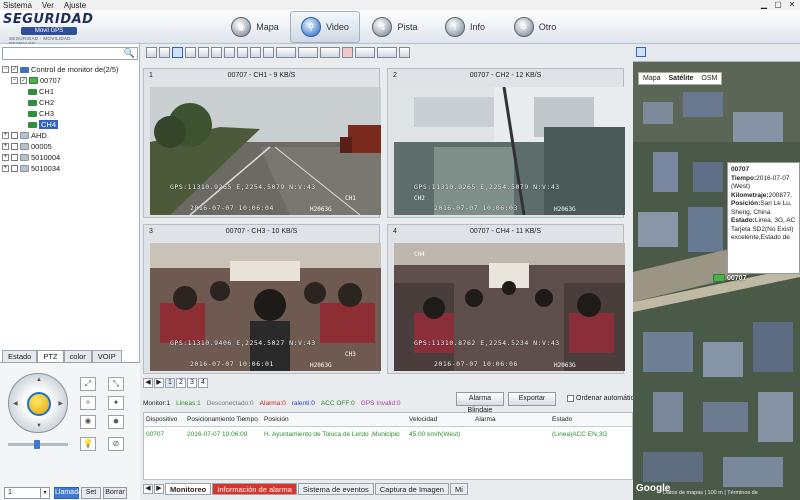 Image resolution: width=800 pixels, height=500 pixels. I want to click on layout-6-icon, so click(190, 52).